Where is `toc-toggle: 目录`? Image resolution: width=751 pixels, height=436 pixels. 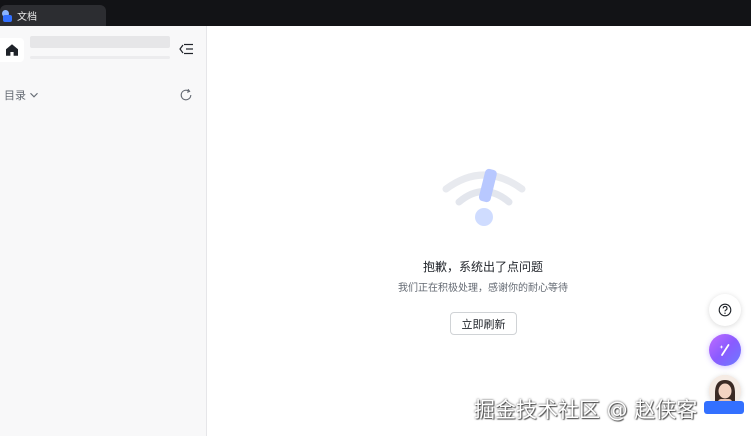
toc-toggle: 目录 is located at coordinates (21, 95).